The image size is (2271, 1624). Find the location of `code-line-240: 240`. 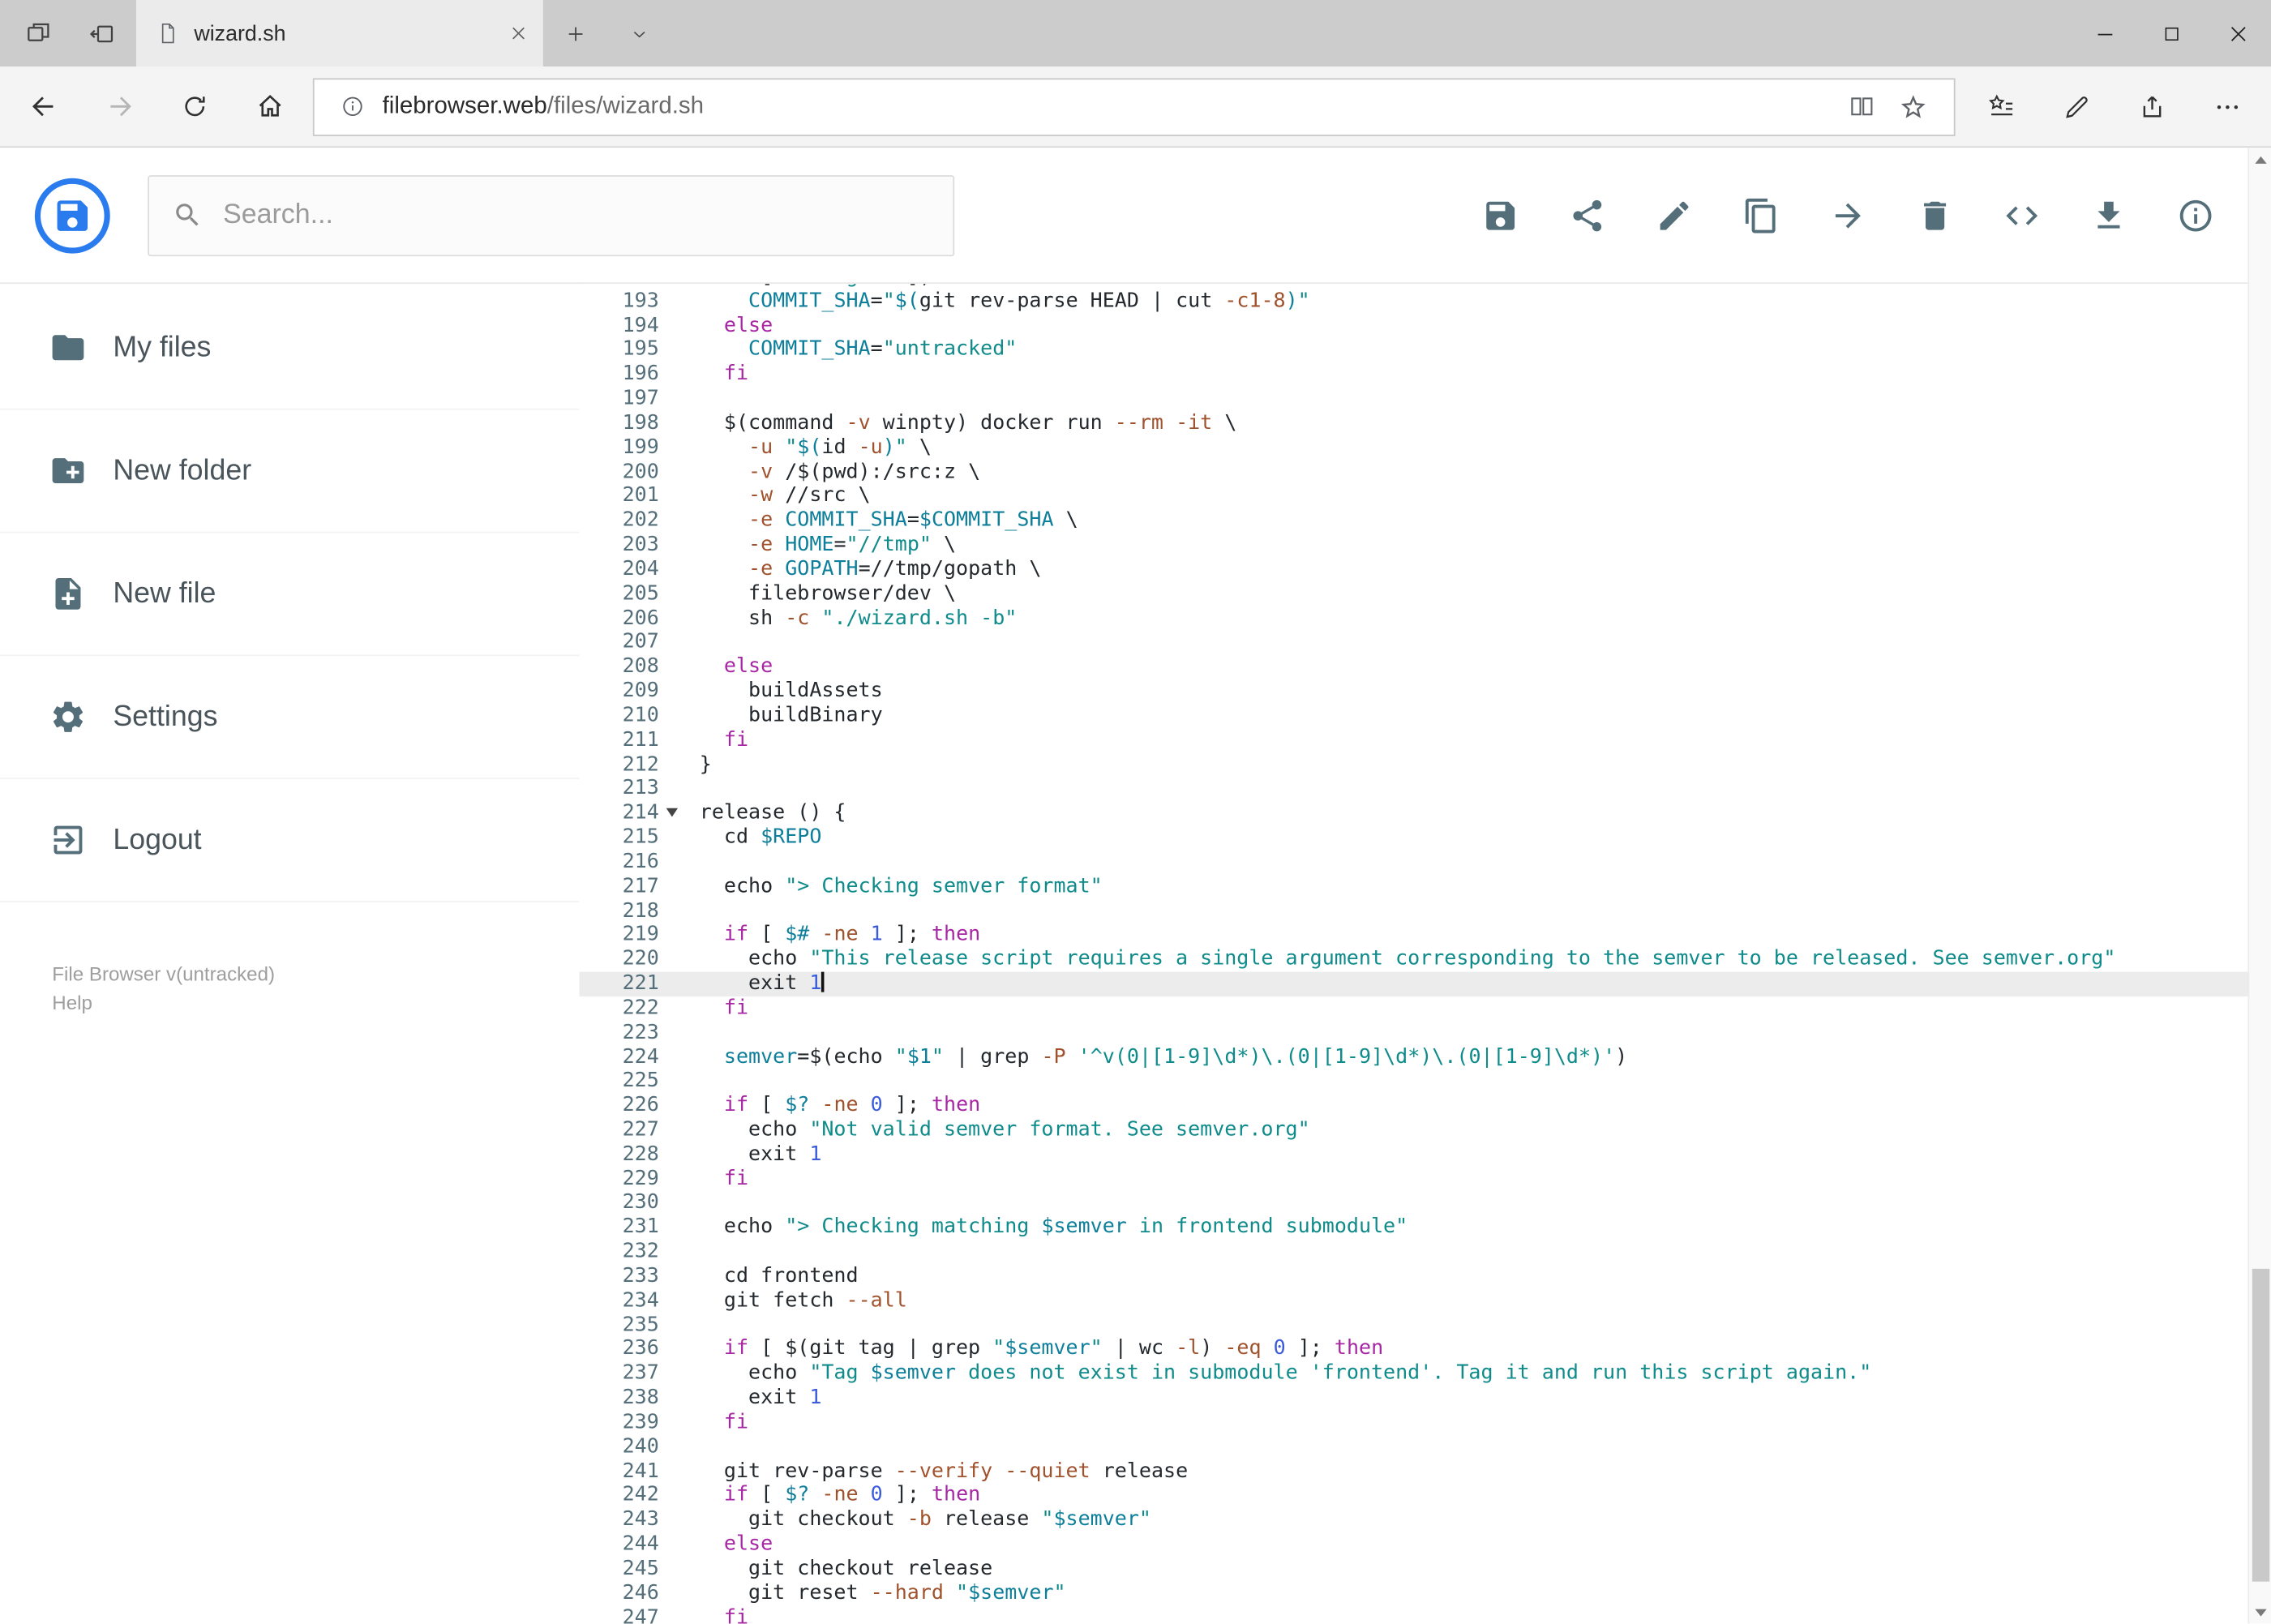

code-line-240: 240 is located at coordinates (1425, 1447).